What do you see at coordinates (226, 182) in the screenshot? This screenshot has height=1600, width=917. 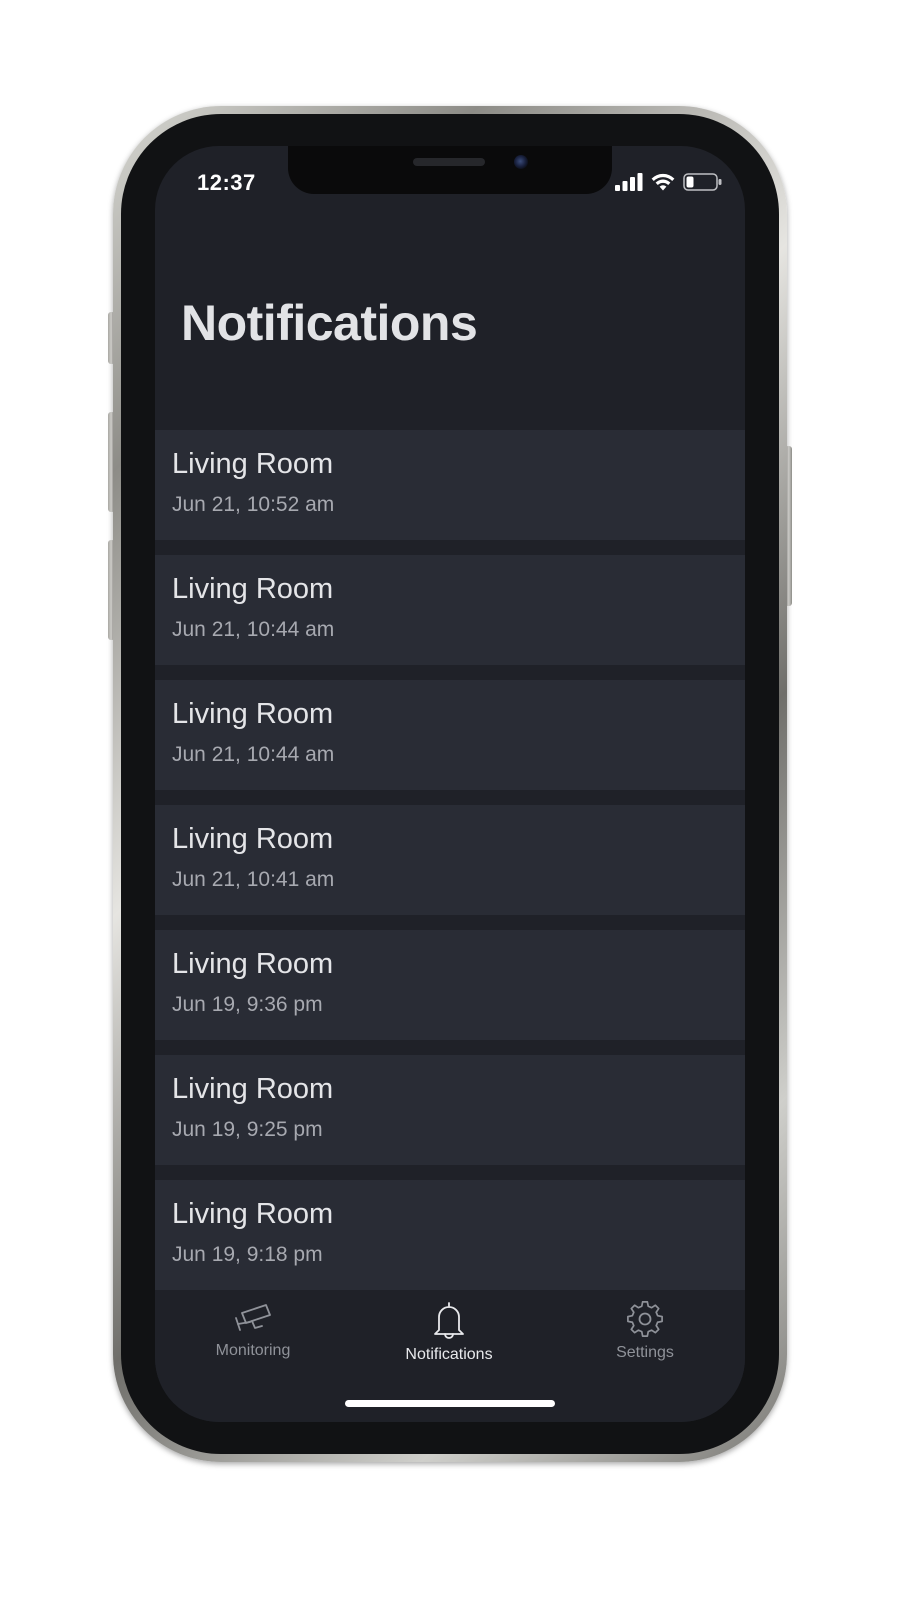 I see `status-time: 12:37` at bounding box center [226, 182].